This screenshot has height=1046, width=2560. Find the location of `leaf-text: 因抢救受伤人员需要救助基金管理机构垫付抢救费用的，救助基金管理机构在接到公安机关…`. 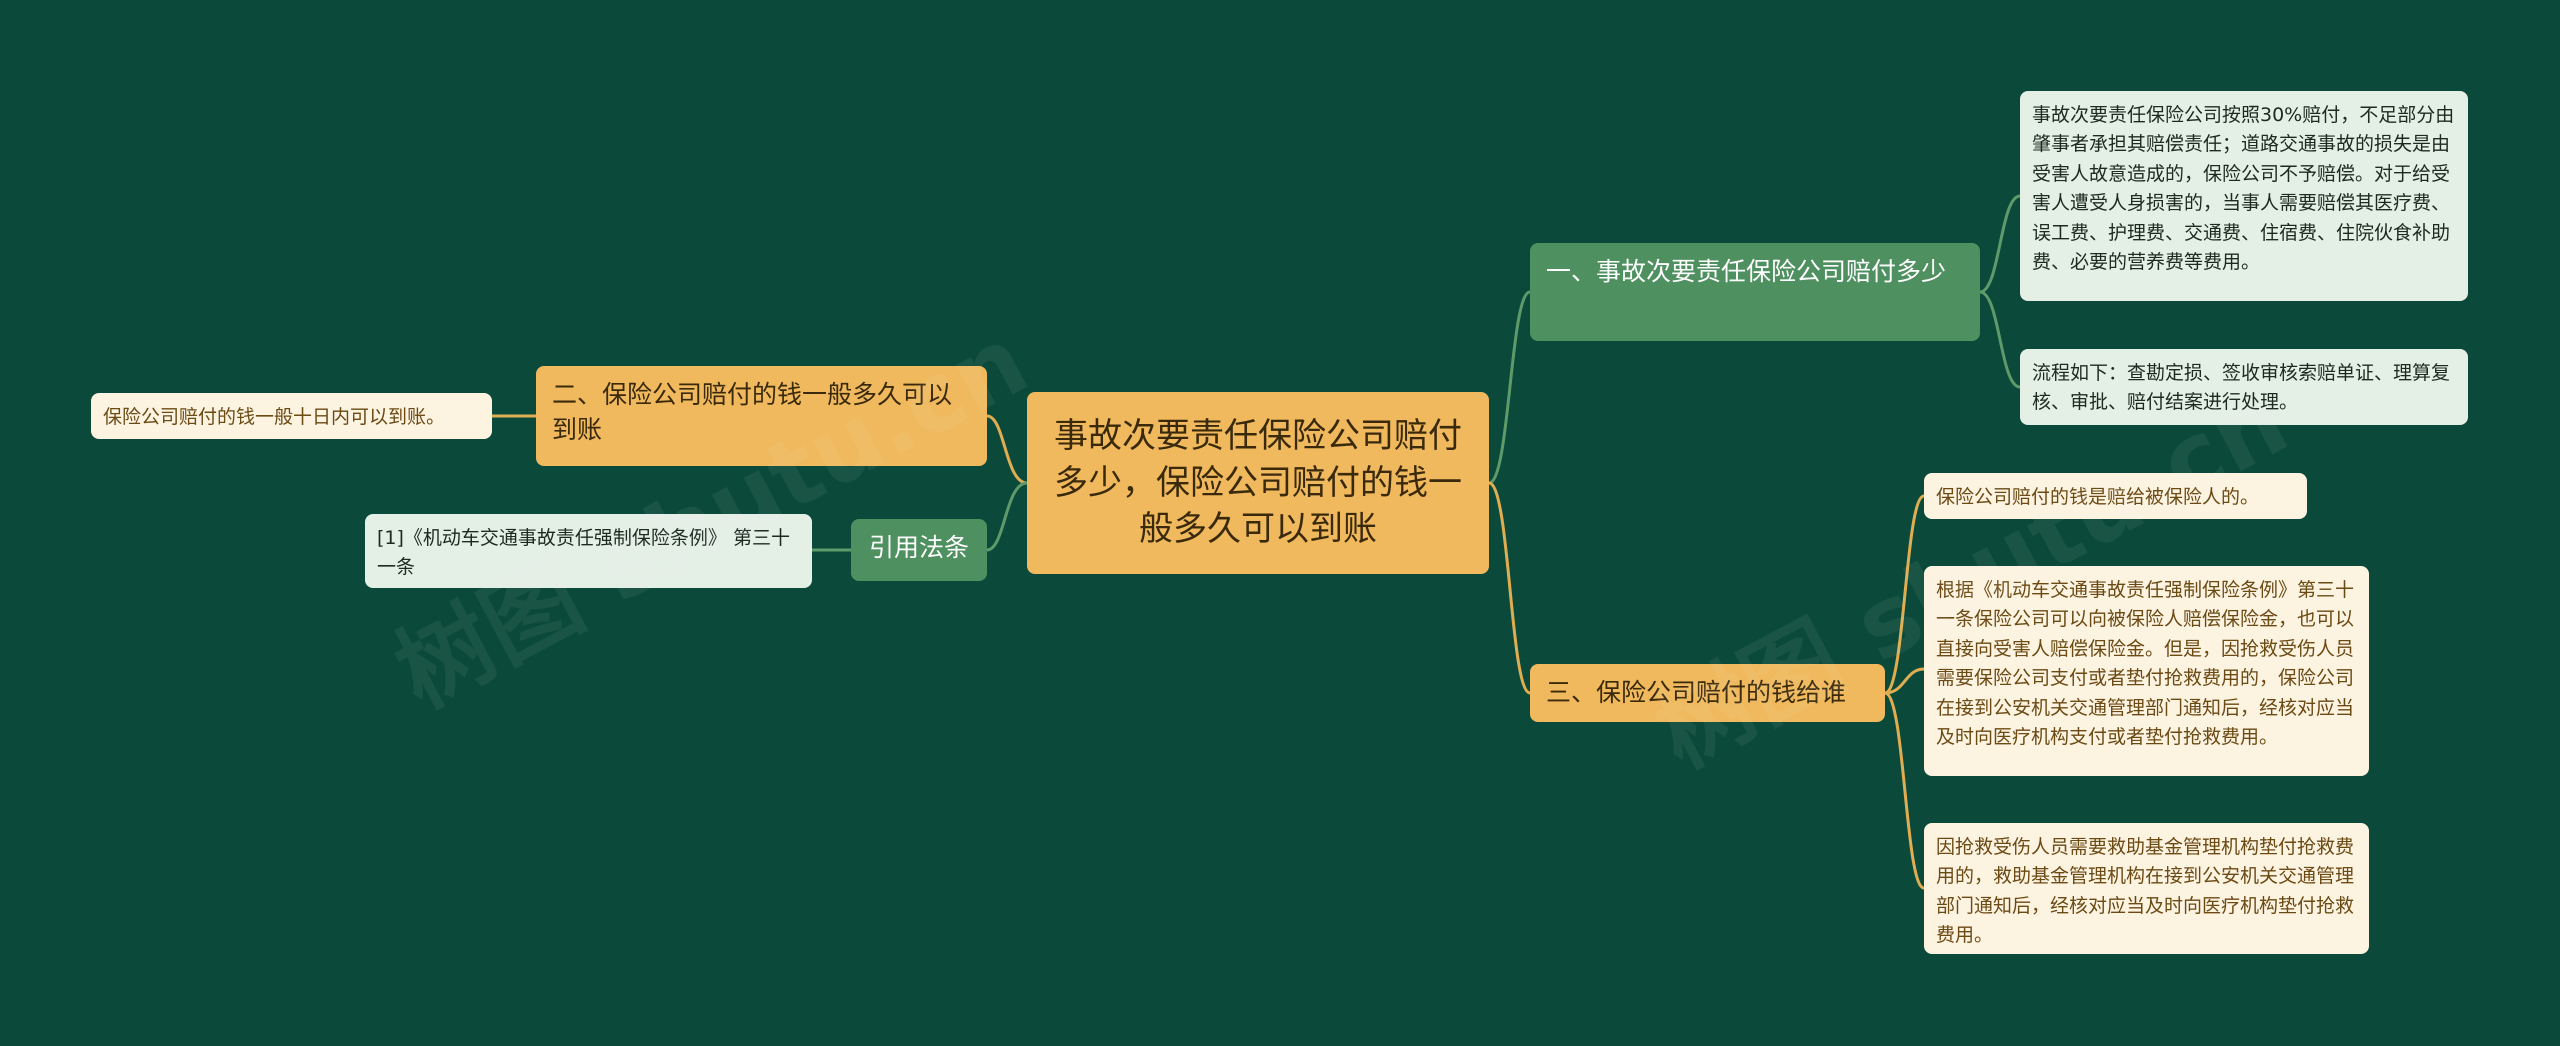

leaf-text: 因抢救受伤人员需要救助基金管理机构垫付抢救费用的，救助基金管理机构在接到公安机关… is located at coordinates (2145, 891).